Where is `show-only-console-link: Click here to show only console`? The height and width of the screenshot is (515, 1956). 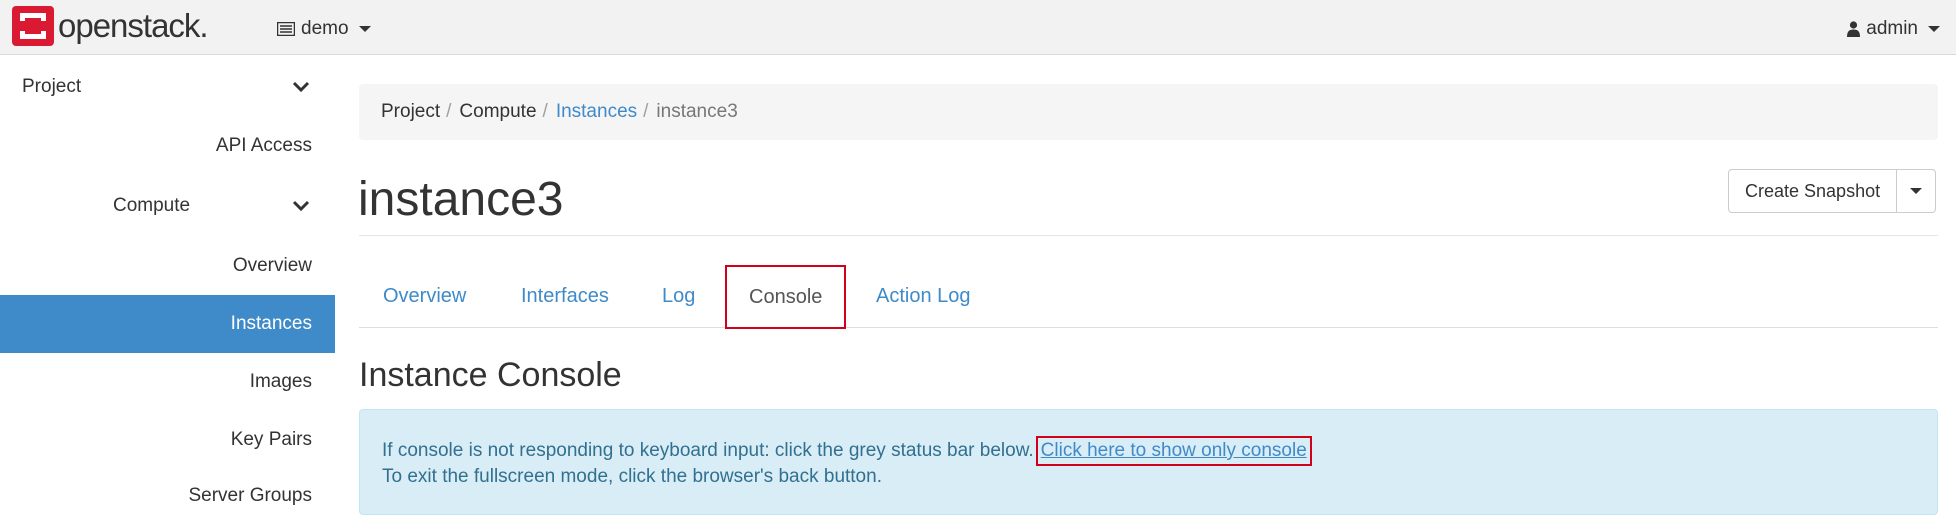 show-only-console-link: Click here to show only console is located at coordinates (1173, 451).